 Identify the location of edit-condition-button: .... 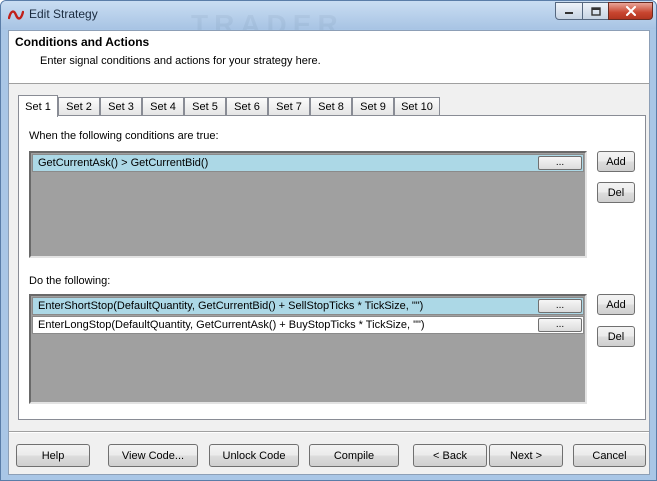
(560, 163).